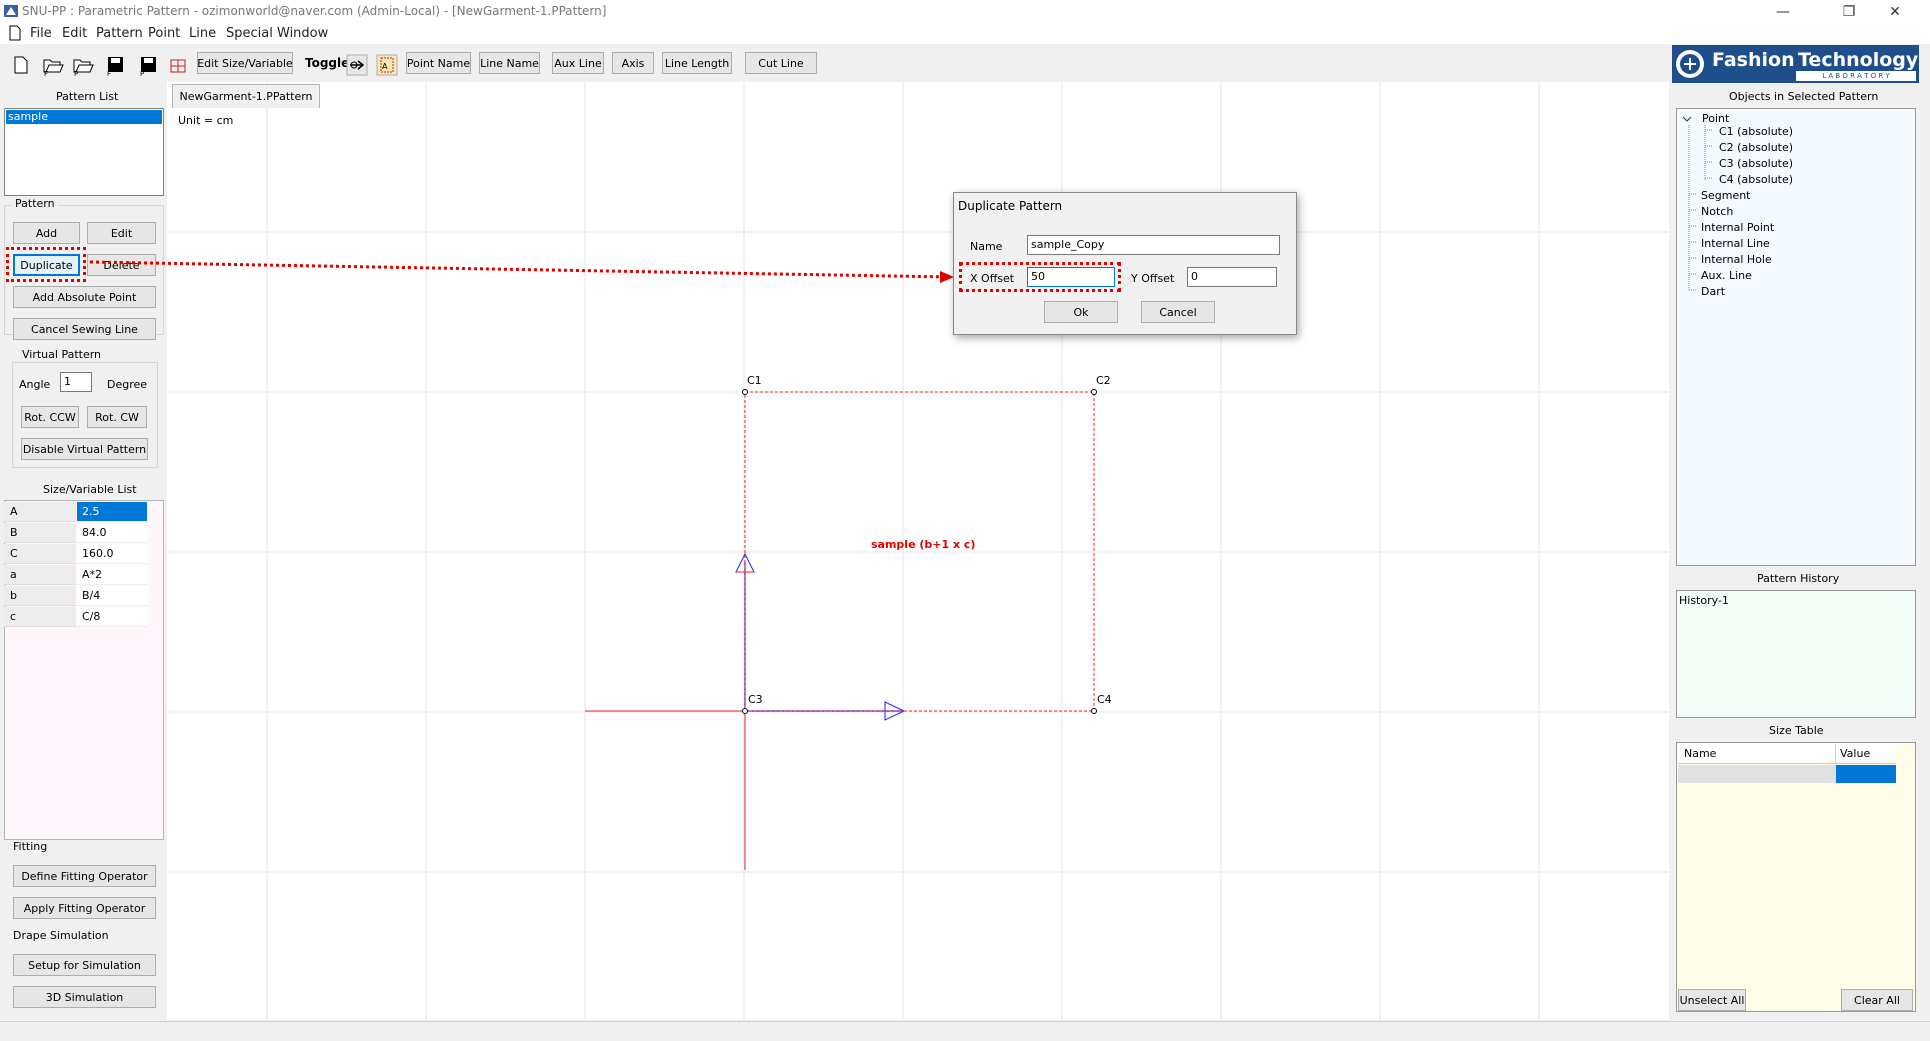  Describe the element at coordinates (76, 382) in the screenshot. I see `angle-input: 1` at that location.